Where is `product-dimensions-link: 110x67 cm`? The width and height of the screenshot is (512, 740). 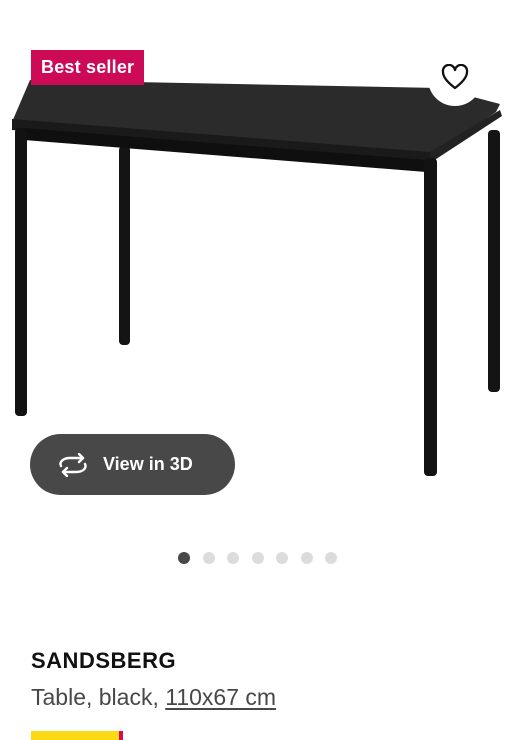 product-dimensions-link: 110x67 cm is located at coordinates (220, 697).